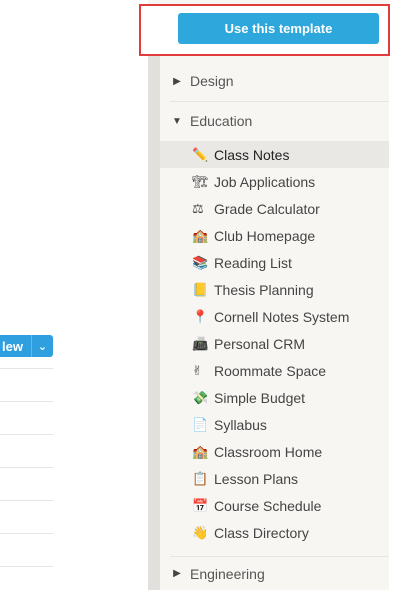  I want to click on calendar-icon: 📅, so click(200, 505).